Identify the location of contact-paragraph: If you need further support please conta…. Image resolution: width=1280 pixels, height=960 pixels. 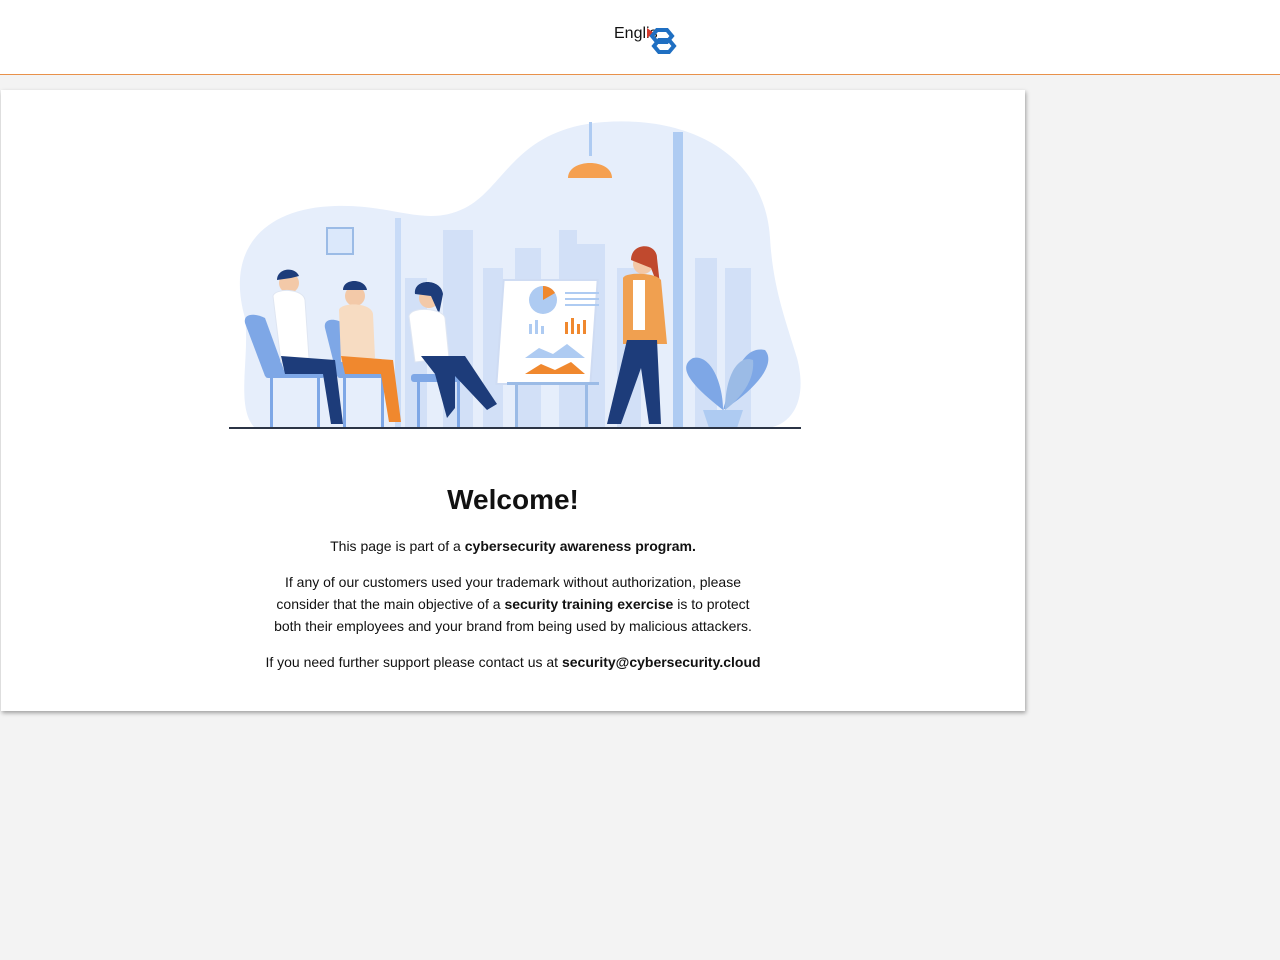
(513, 662).